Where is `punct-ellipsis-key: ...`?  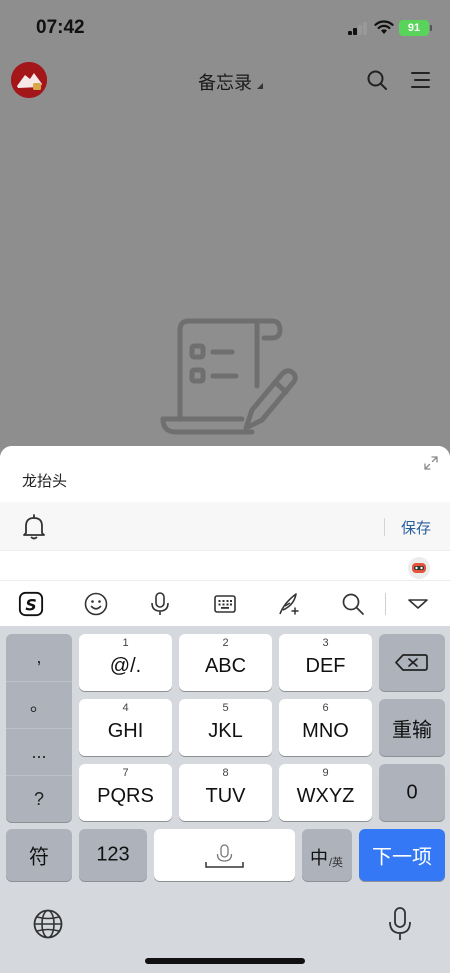
punct-ellipsis-key: ... is located at coordinates (39, 751).